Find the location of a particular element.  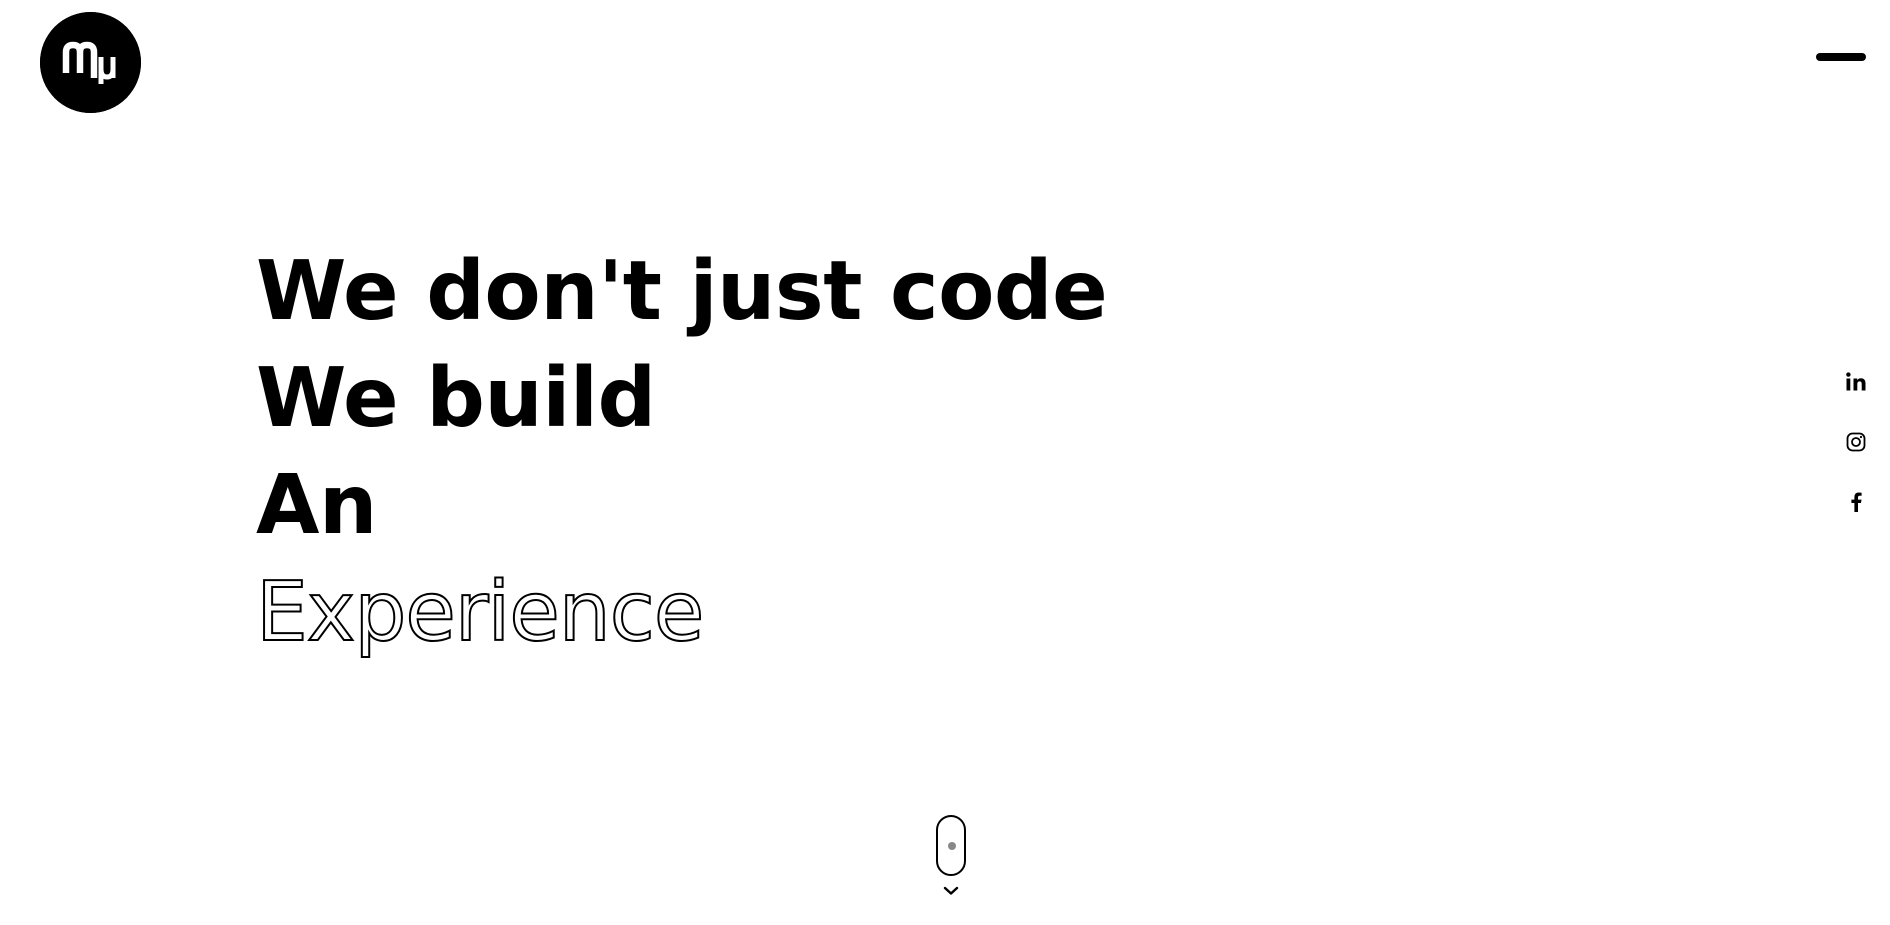

scroll-down-button is located at coordinates (951, 860).